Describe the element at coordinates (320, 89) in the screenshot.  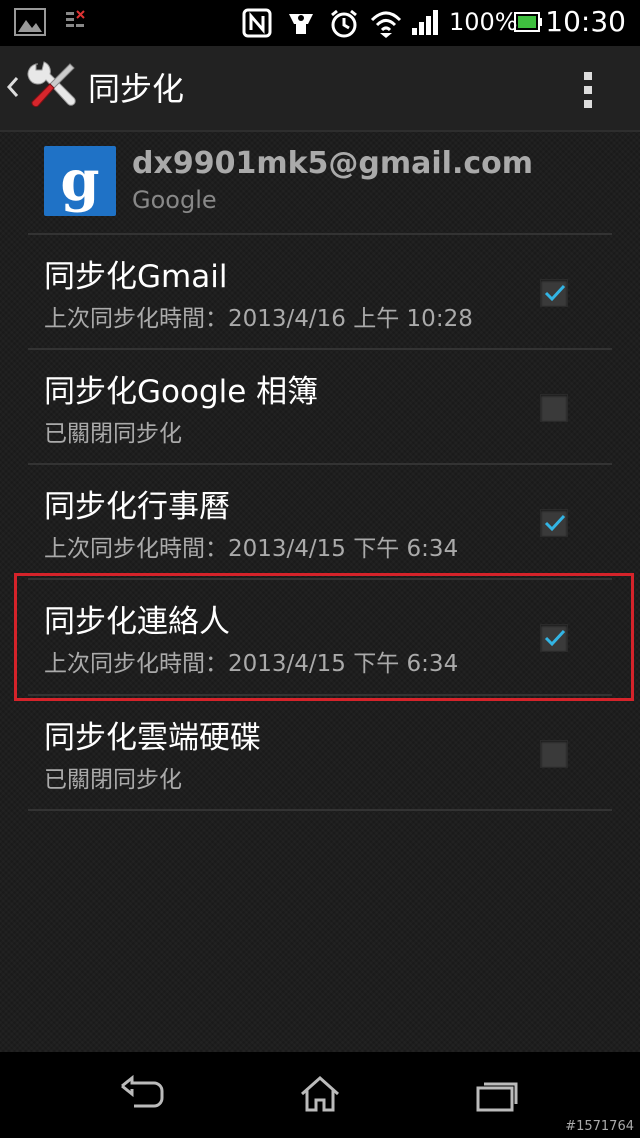
I see `action-bar: 同步化` at that location.